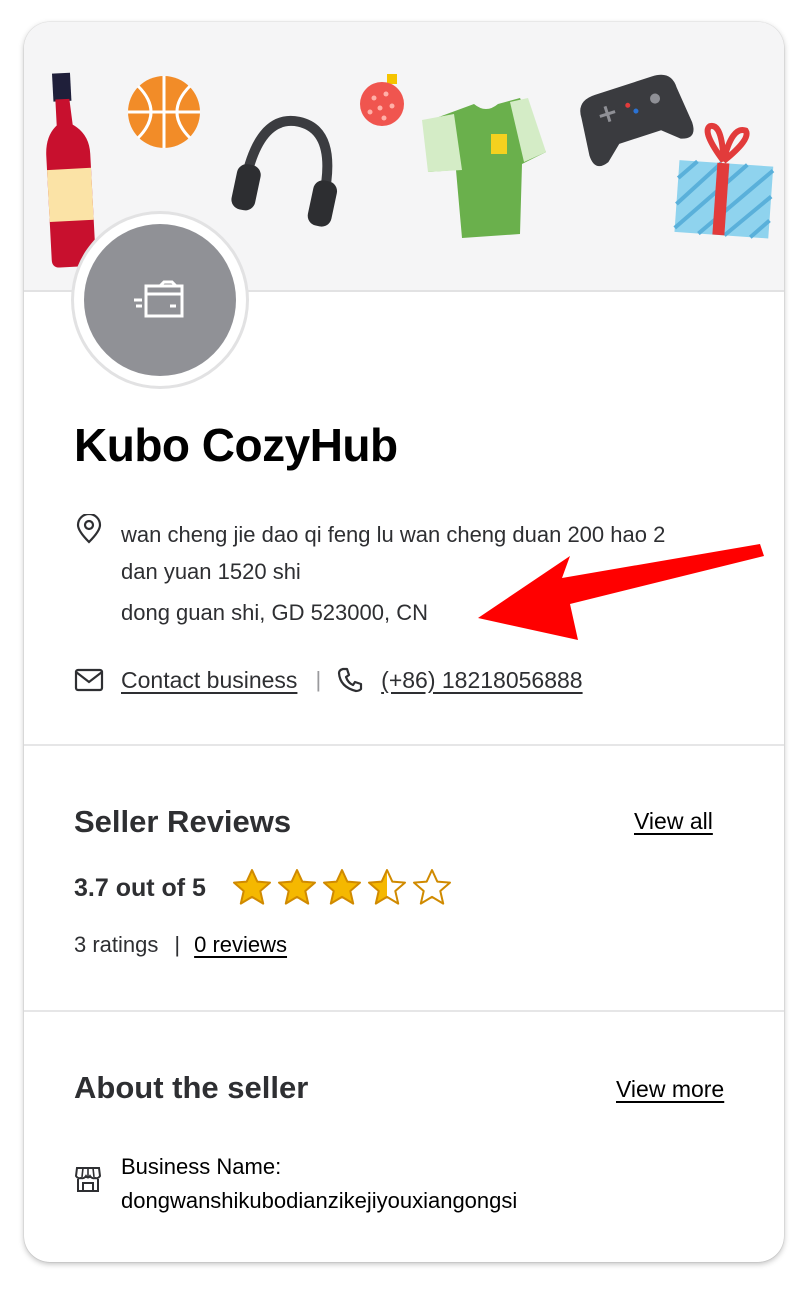  I want to click on business-name-value: dongwanshikubodianzikejiyouxiangongsi, so click(319, 1200).